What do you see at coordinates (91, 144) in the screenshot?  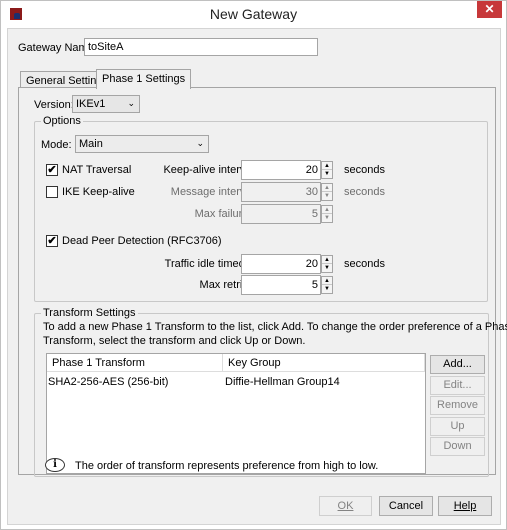 I see `mode-value: Main` at bounding box center [91, 144].